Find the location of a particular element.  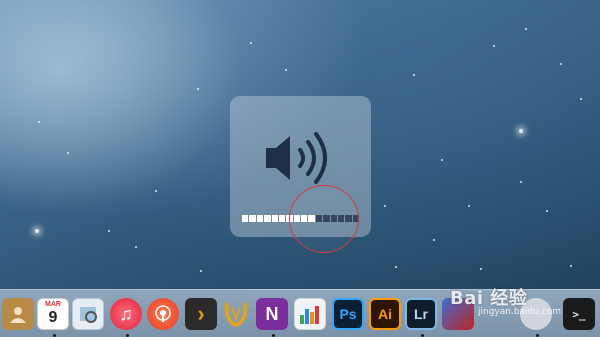

onenote-icon: N is located at coordinates (272, 314).